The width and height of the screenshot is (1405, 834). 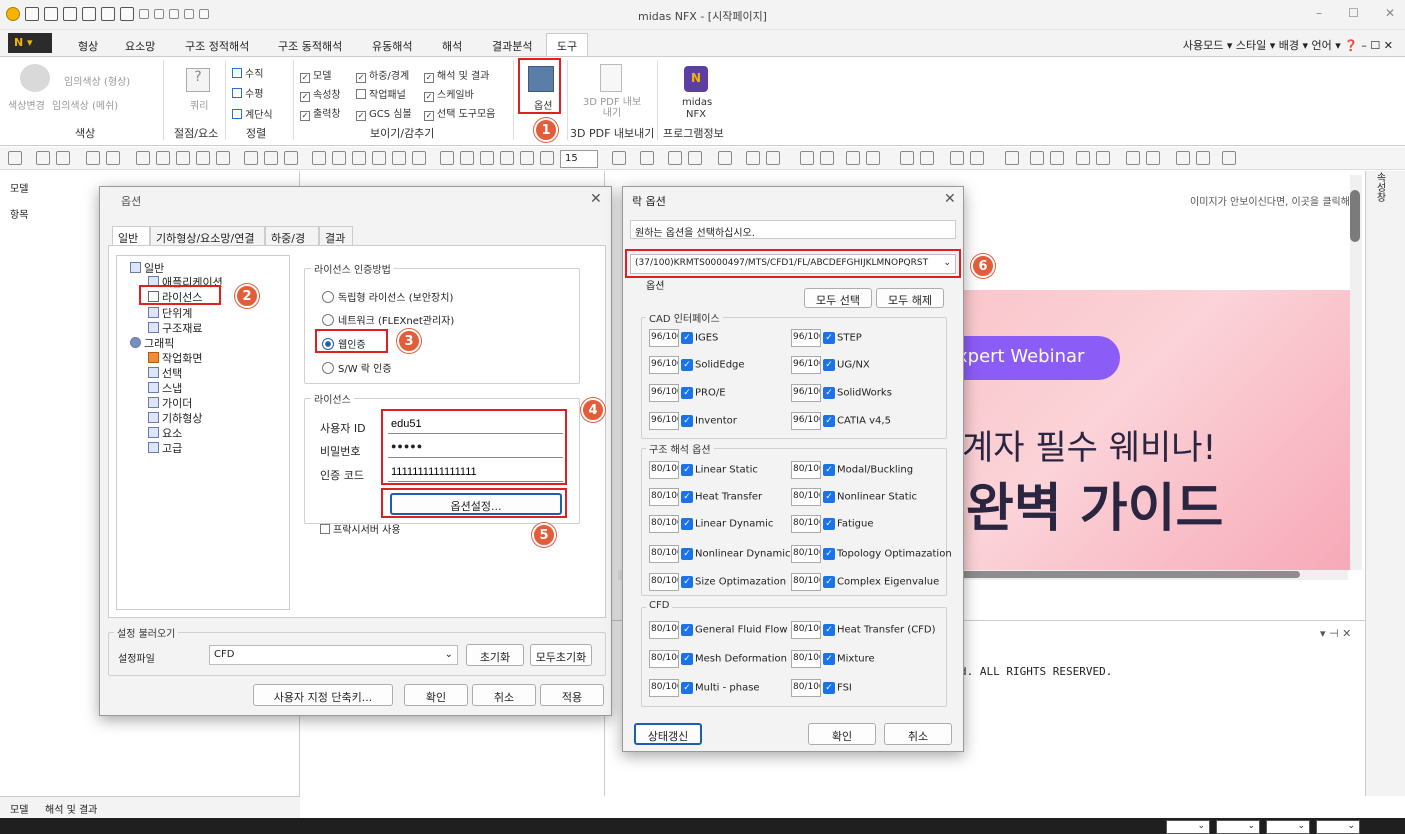 I want to click on lock-dialog-close-icon: ✕, so click(x=950, y=199).